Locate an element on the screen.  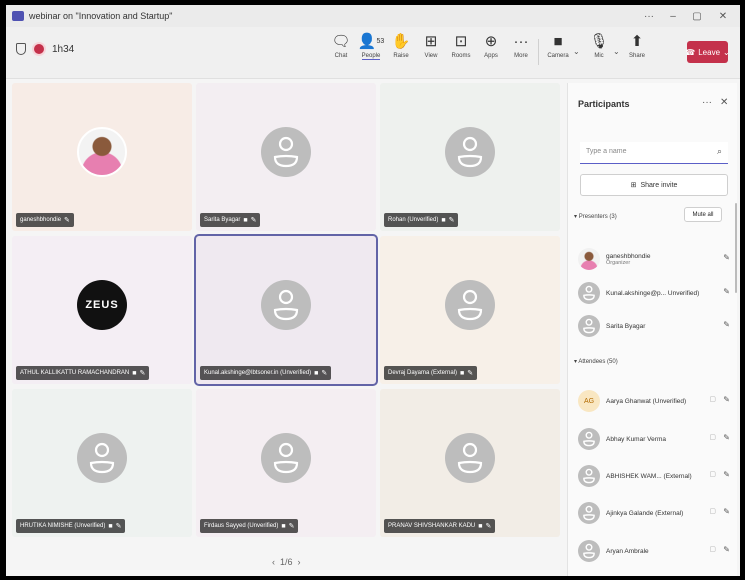
raise-hand-icon: ✋ is located at coordinates (401, 41).